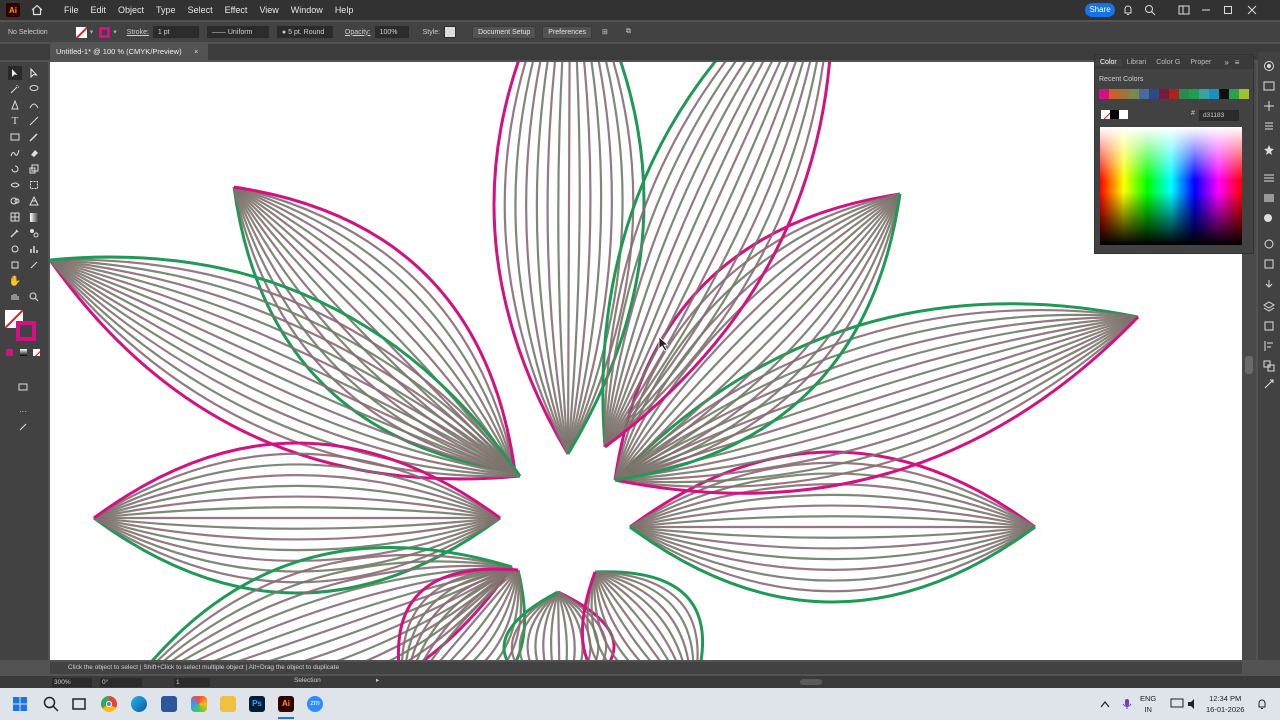 The height and width of the screenshot is (720, 1280). Describe the element at coordinates (286, 704) in the screenshot. I see `illustrator-taskbar-icon: Ai` at that location.